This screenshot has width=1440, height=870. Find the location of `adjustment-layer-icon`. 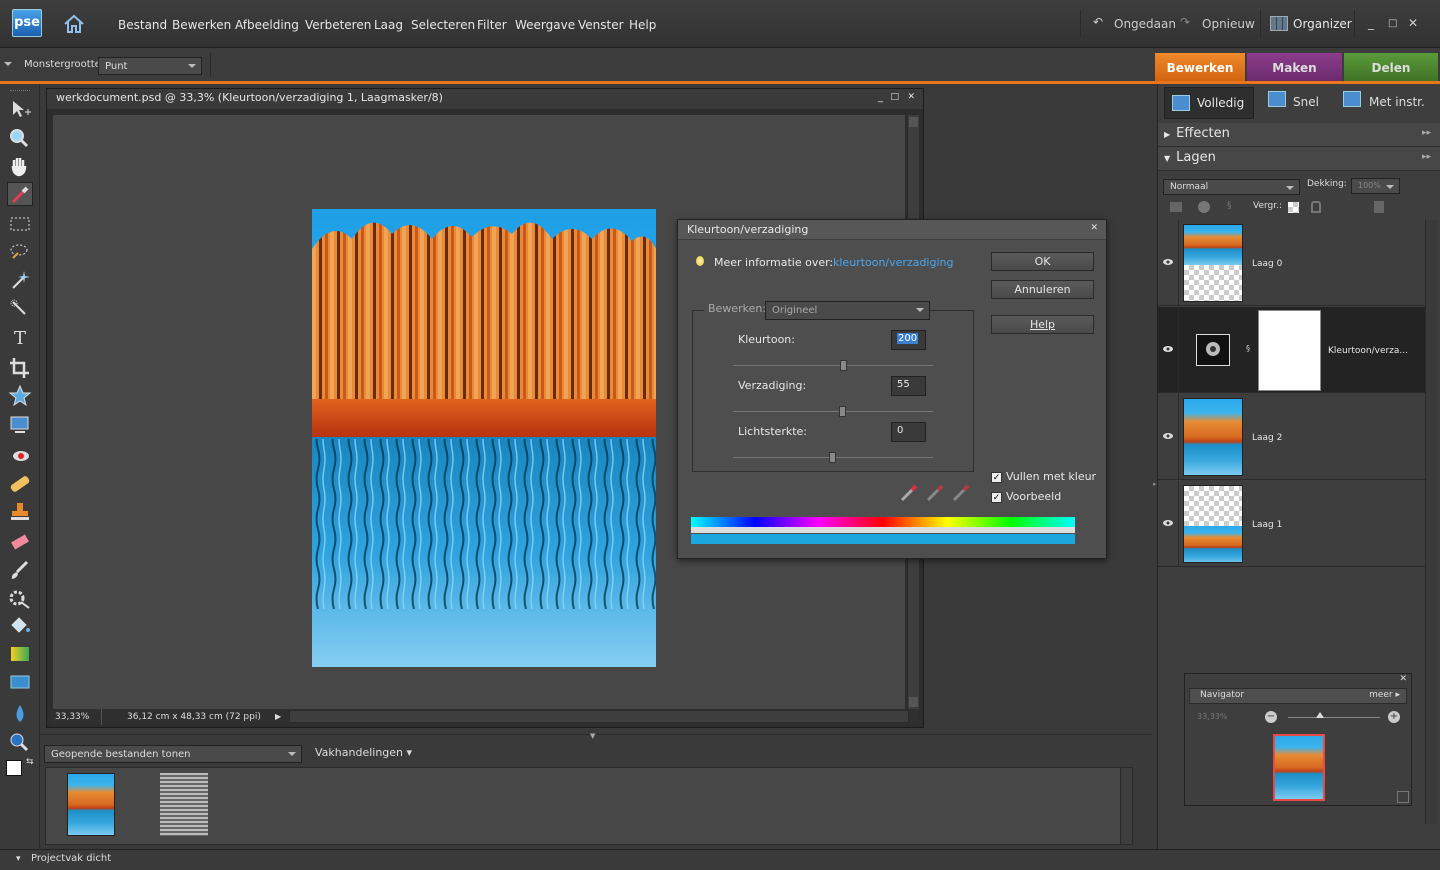

adjustment-layer-icon is located at coordinates (1204, 207).